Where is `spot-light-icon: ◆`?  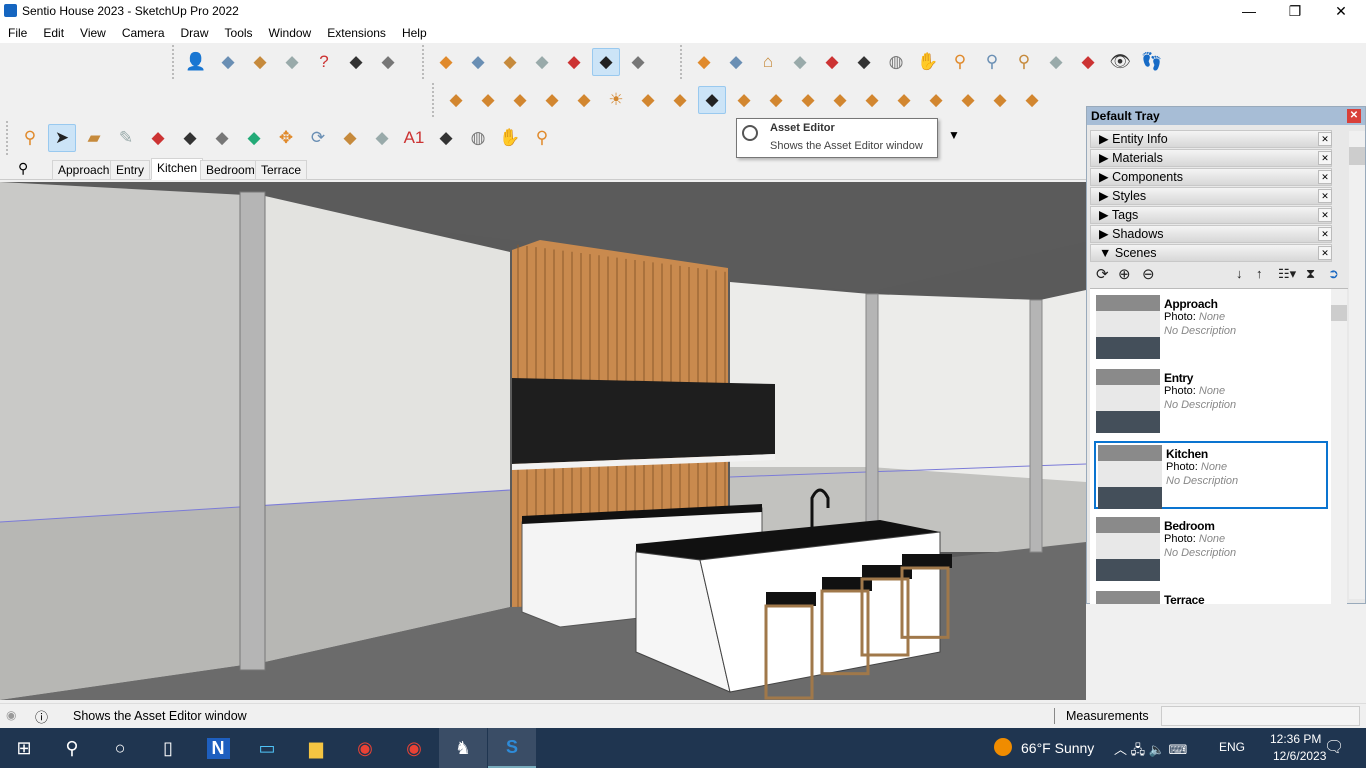
spot-light-icon: ◆ is located at coordinates (584, 100).